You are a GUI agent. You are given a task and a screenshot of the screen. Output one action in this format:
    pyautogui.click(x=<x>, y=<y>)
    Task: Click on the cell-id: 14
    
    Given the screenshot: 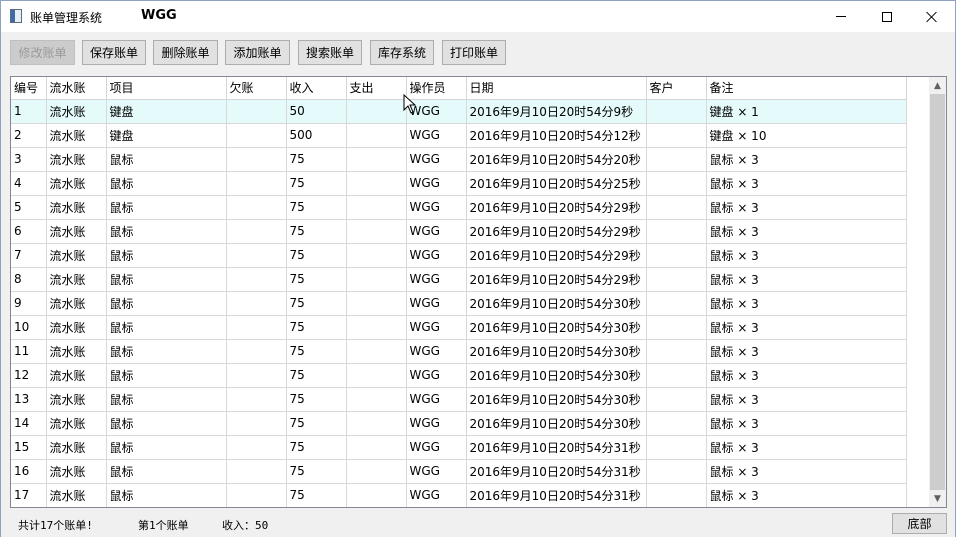 What is the action you would take?
    pyautogui.click(x=29, y=423)
    